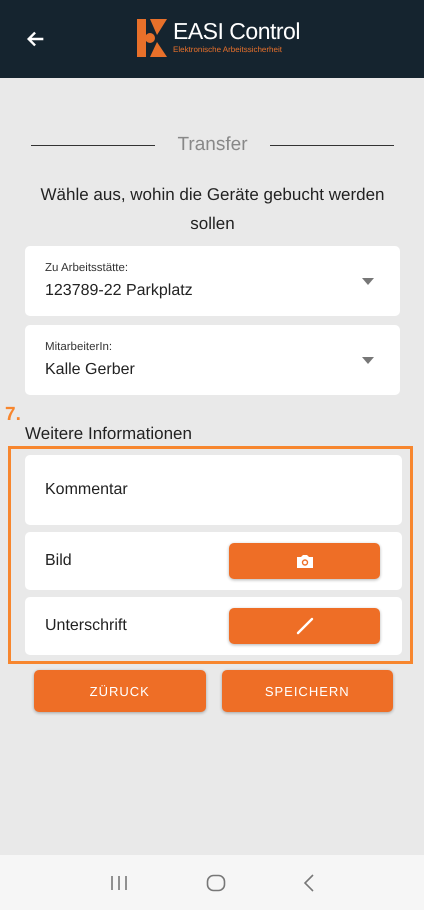 The width and height of the screenshot is (424, 910). I want to click on camera-button, so click(304, 561).